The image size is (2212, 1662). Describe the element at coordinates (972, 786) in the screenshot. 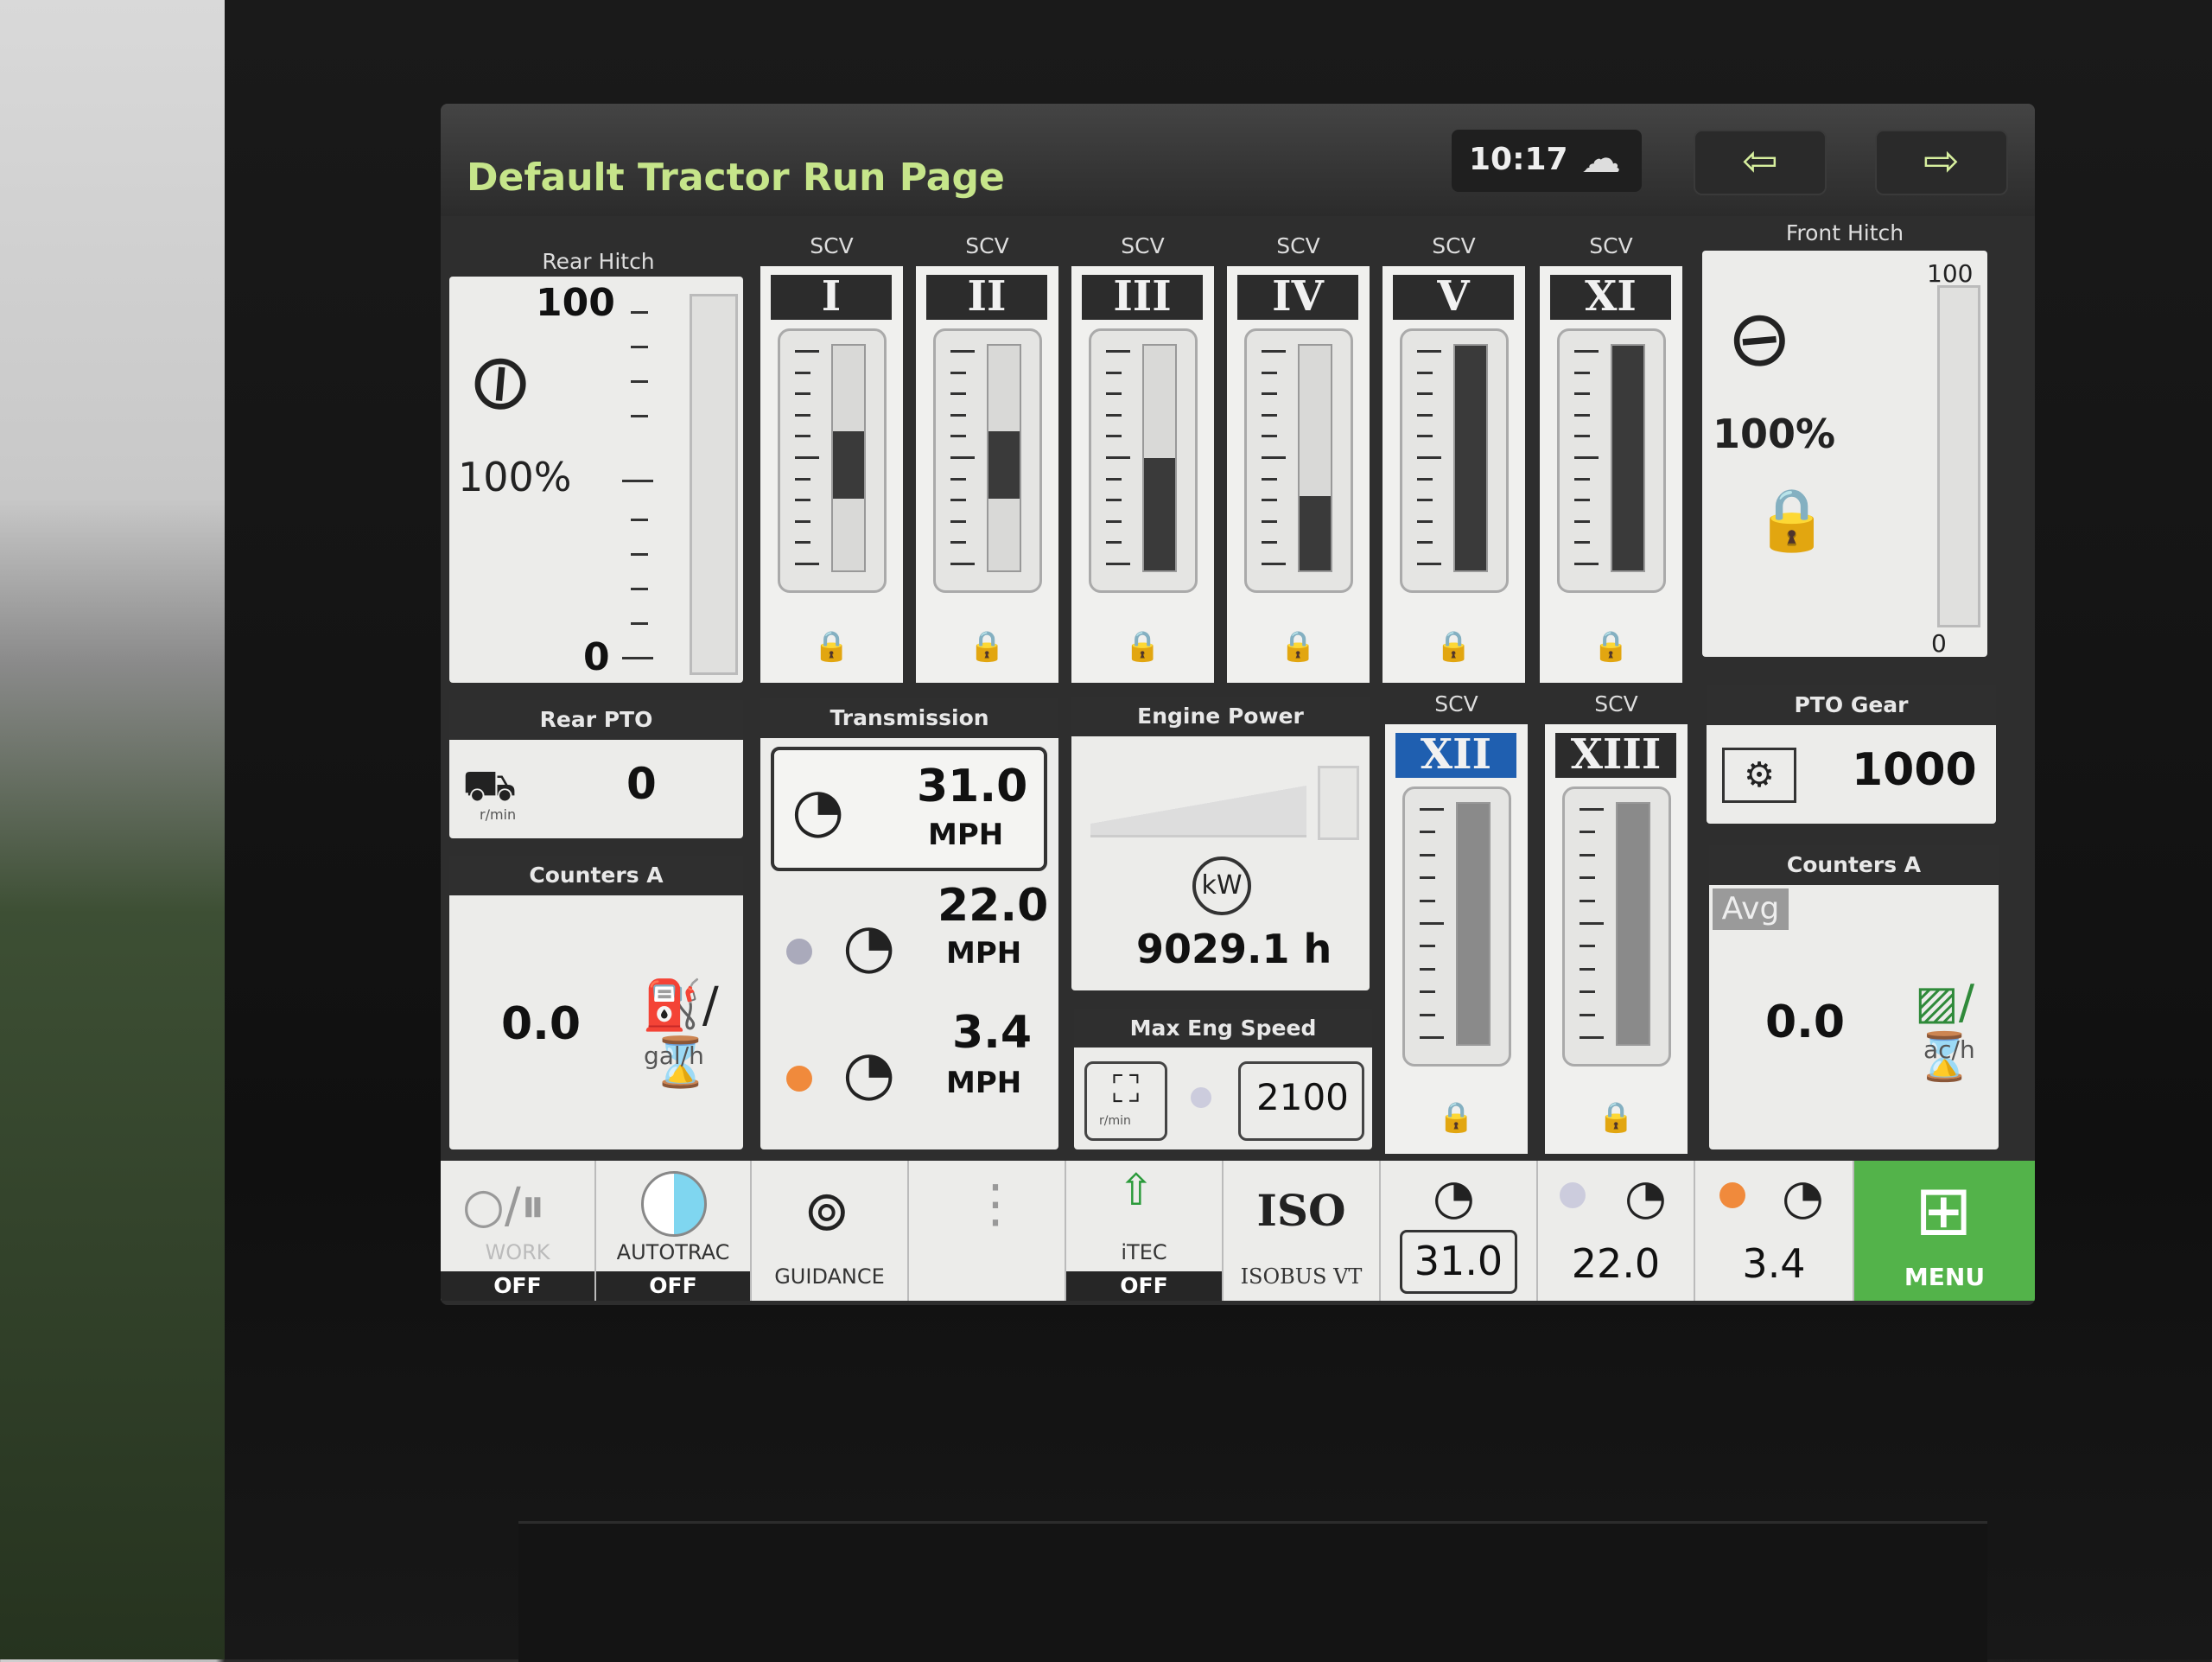

I see `set-speed-value: 31.0` at that location.